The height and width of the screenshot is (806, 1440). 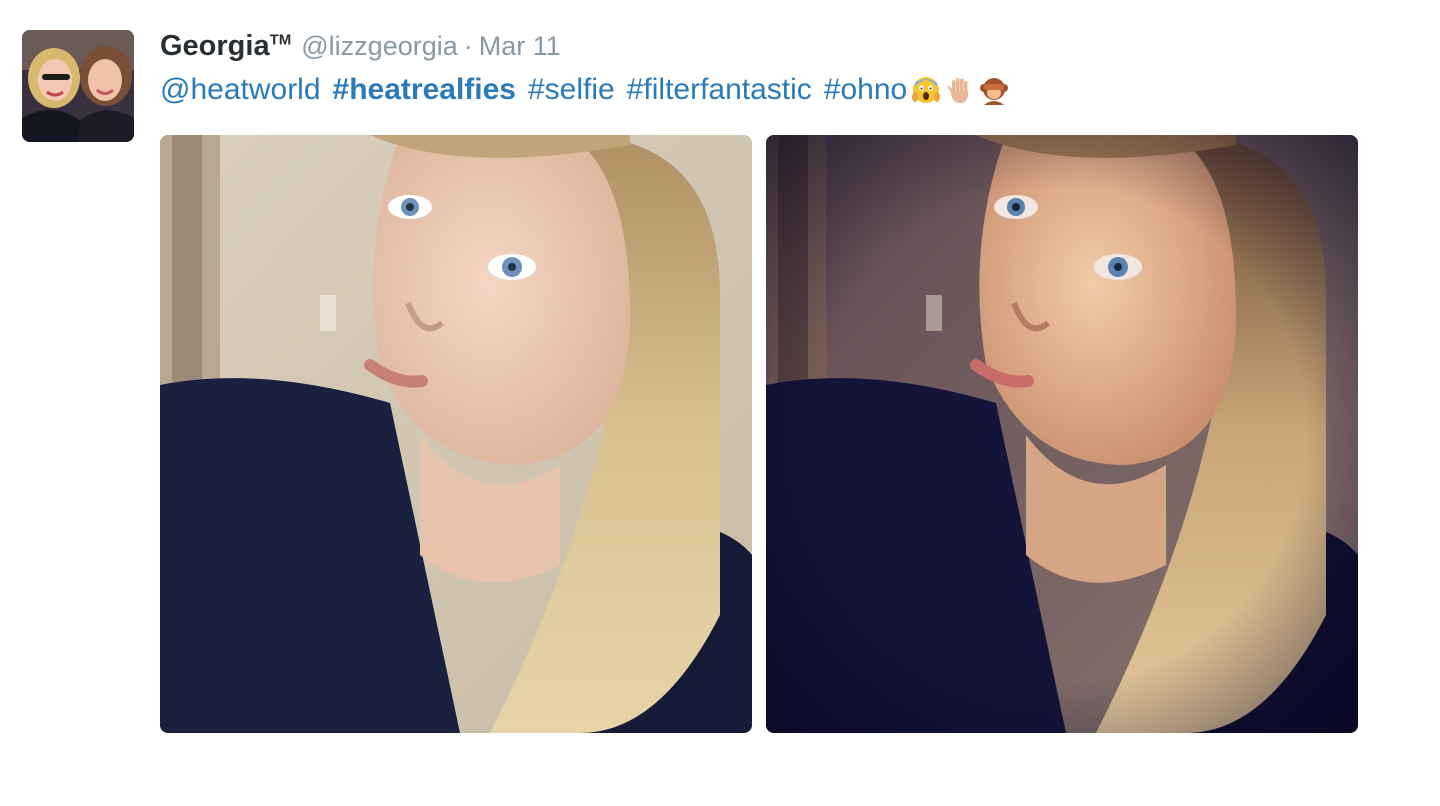 What do you see at coordinates (280, 40) in the screenshot?
I see `trademark-mark: TM` at bounding box center [280, 40].